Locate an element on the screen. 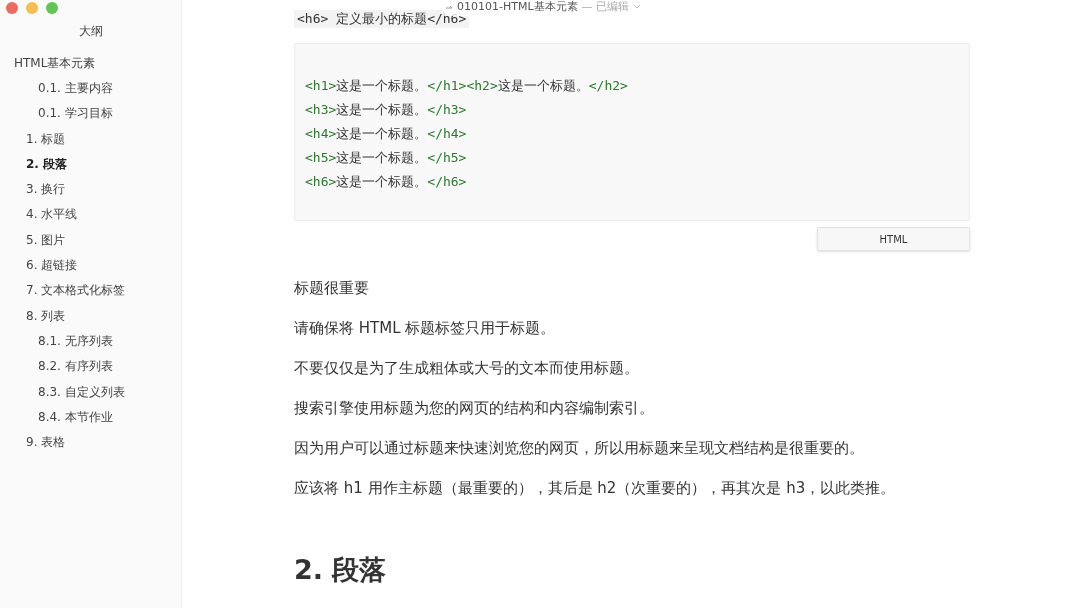 This screenshot has height=608, width=1080. outline-item: 8.4. 本节作业 is located at coordinates (90, 417).